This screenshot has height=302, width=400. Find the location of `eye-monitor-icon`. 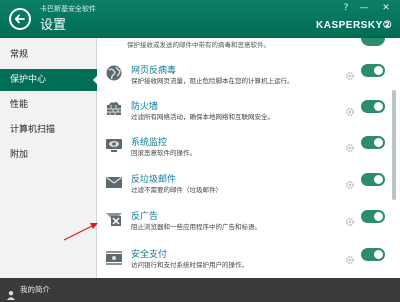

eye-monitor-icon is located at coordinates (114, 145).